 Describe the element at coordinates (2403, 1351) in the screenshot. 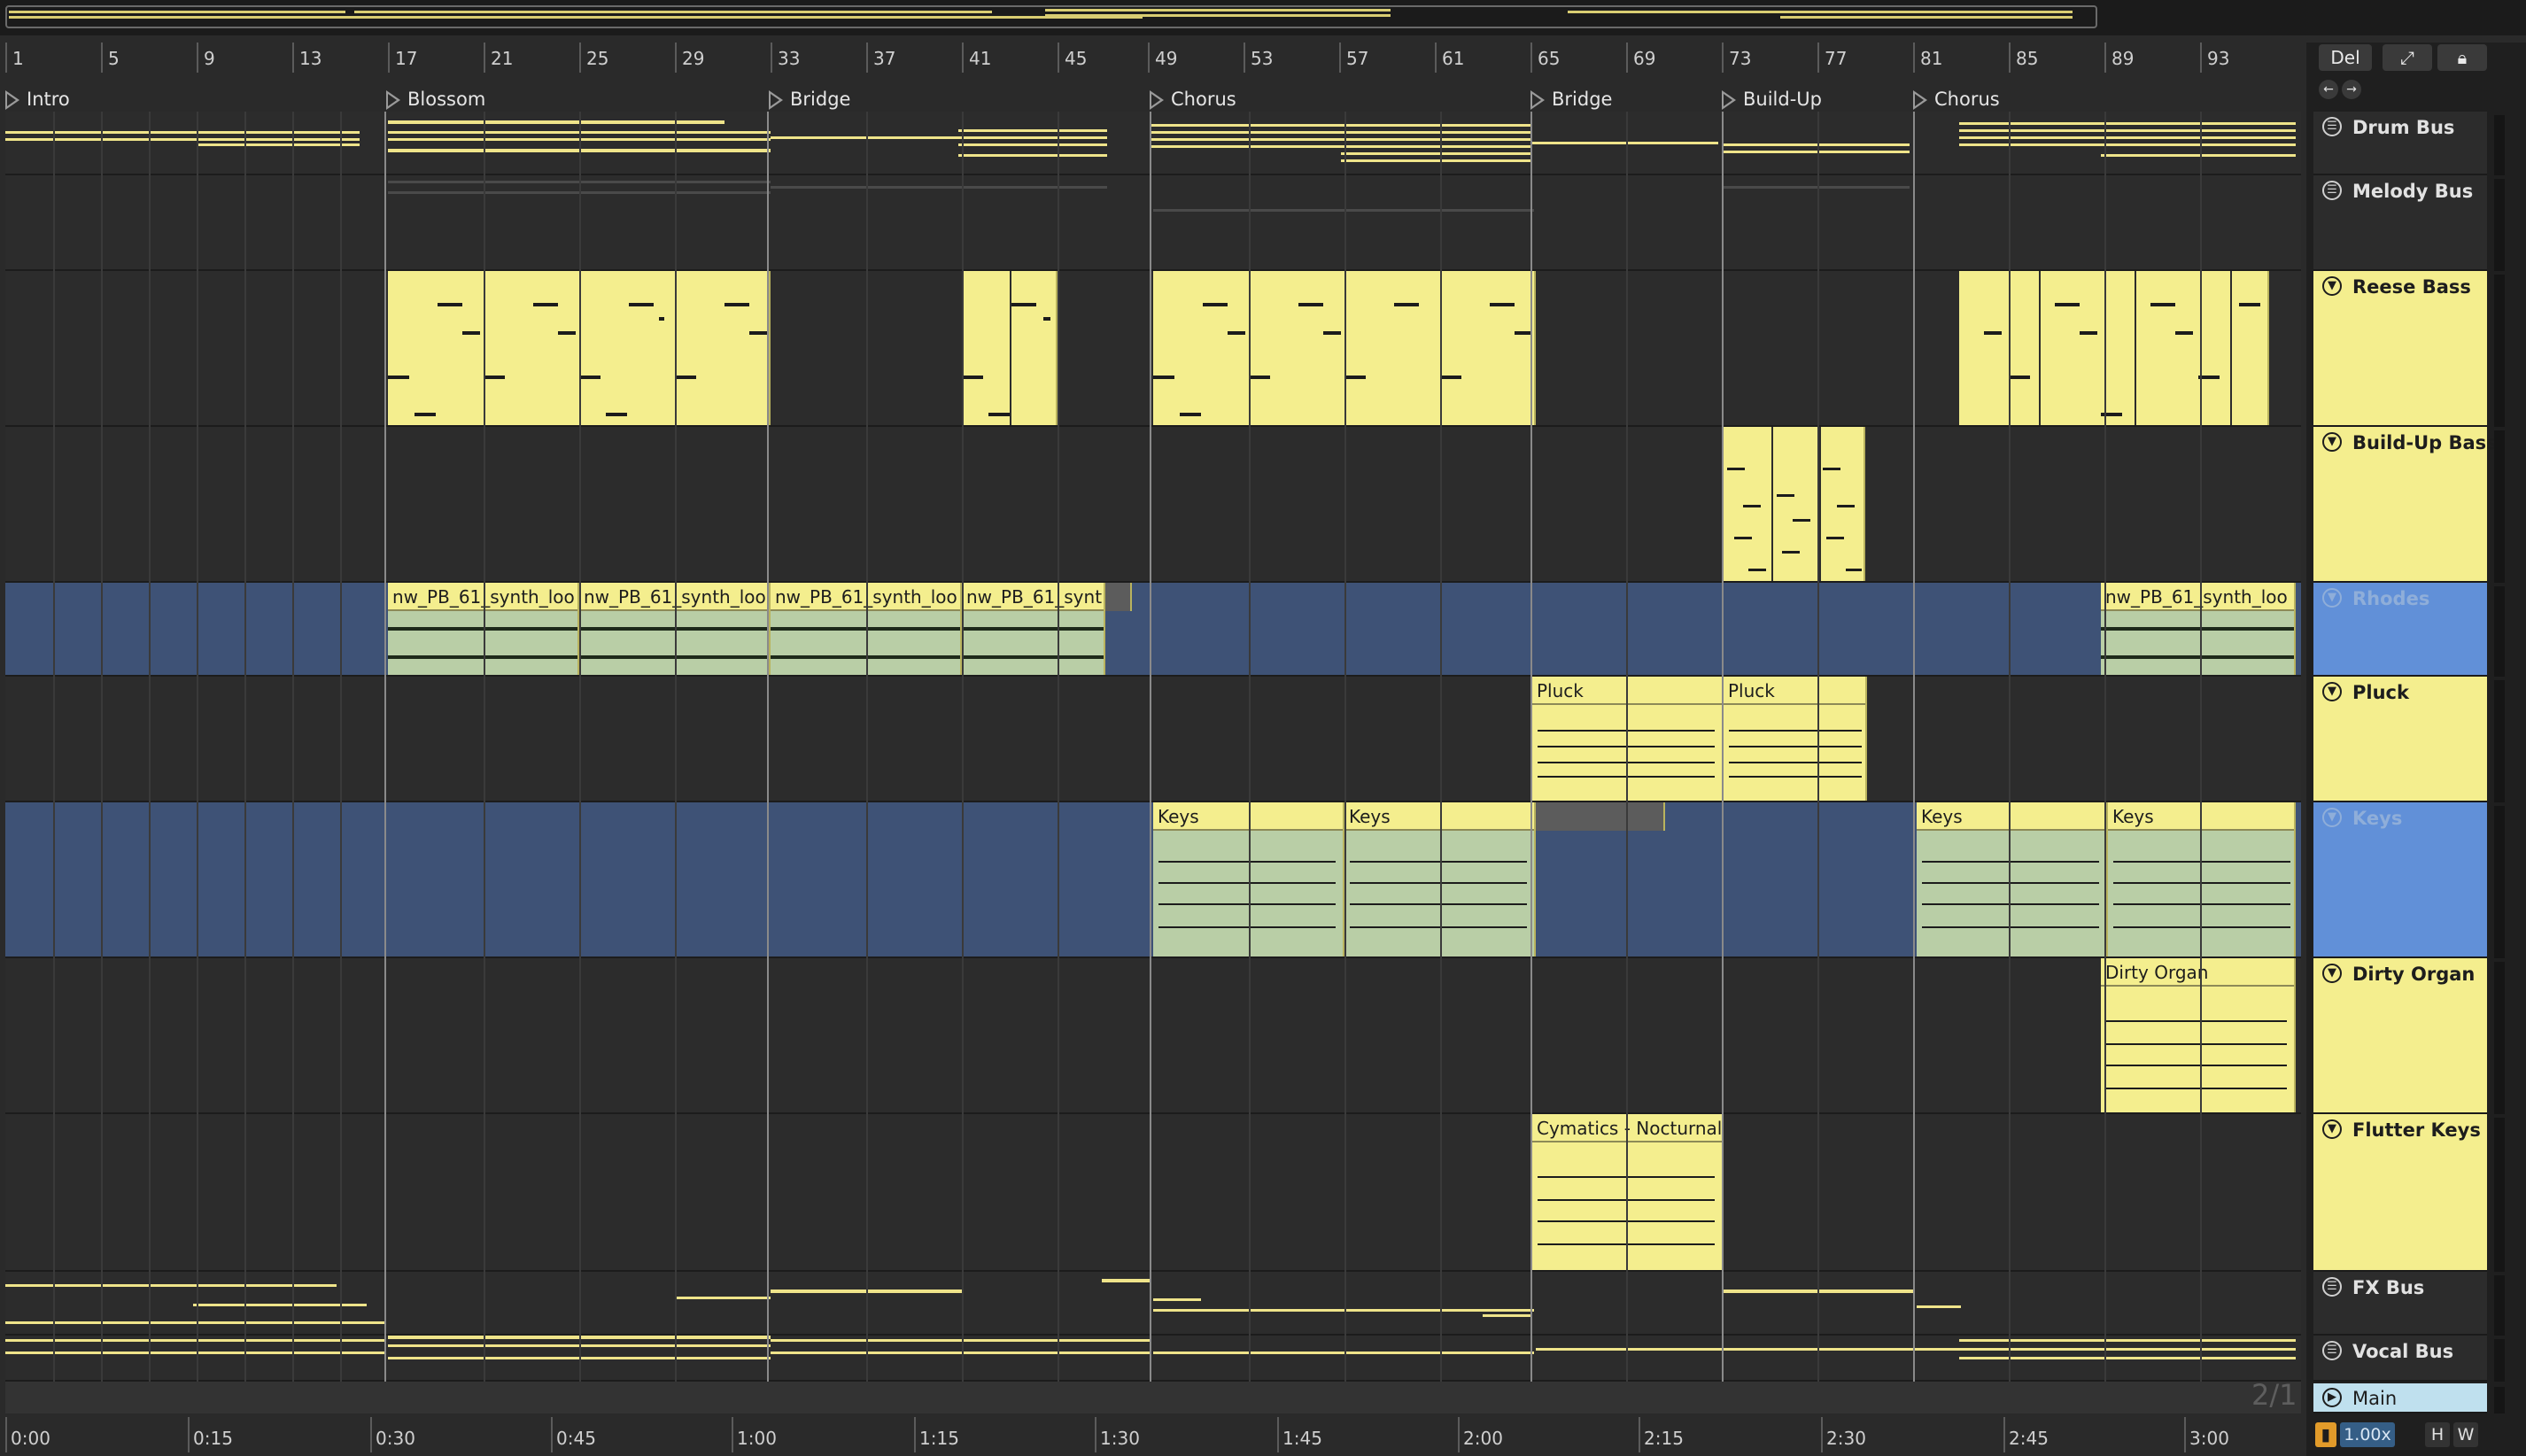

I see `track-name: Vocal Bus` at that location.